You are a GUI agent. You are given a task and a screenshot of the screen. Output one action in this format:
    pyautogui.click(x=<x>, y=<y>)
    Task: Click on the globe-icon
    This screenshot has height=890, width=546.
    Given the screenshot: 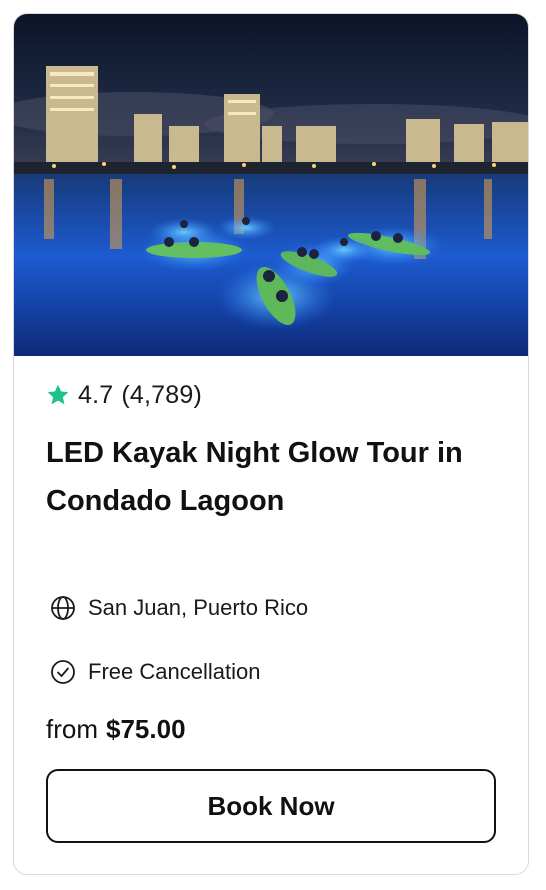 What is the action you would take?
    pyautogui.click(x=63, y=608)
    